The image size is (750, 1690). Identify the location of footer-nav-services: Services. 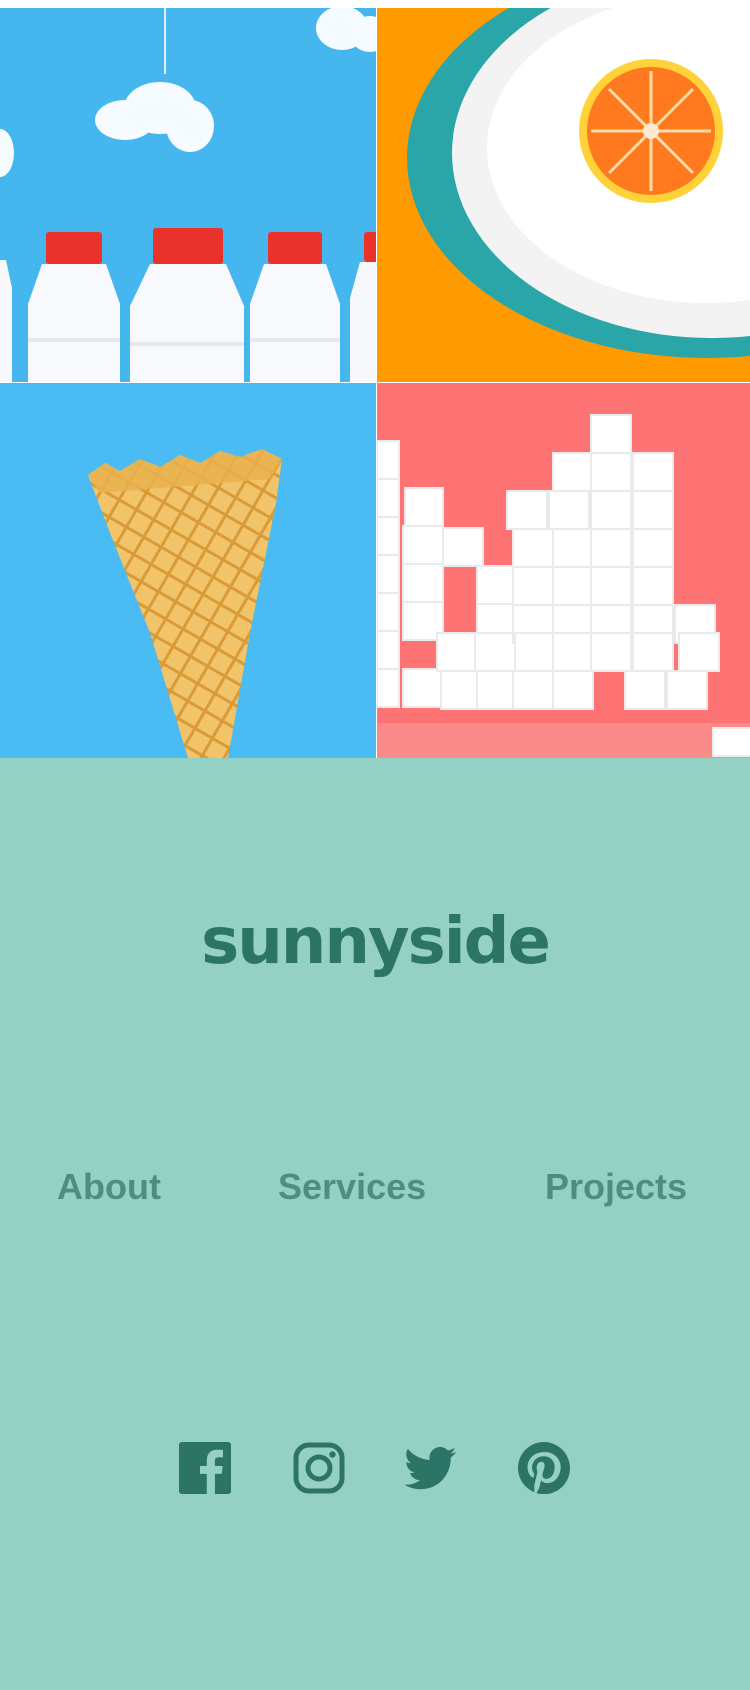
(352, 1187).